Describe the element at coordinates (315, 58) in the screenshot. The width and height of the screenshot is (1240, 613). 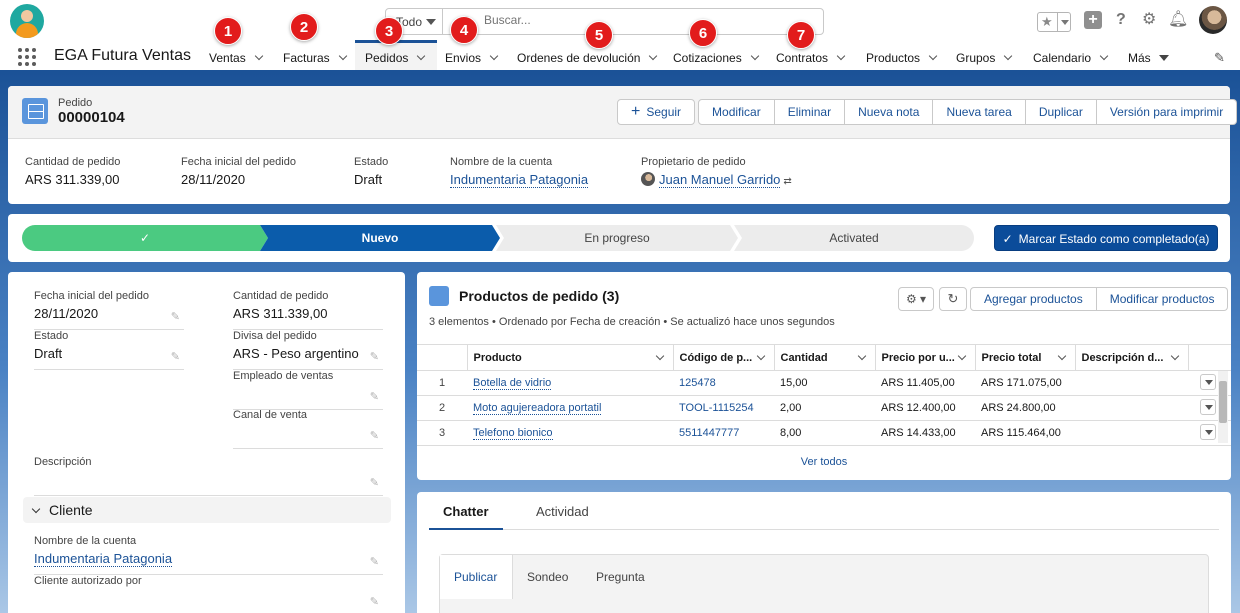
I see `nav-item-facturas: Facturas` at that location.